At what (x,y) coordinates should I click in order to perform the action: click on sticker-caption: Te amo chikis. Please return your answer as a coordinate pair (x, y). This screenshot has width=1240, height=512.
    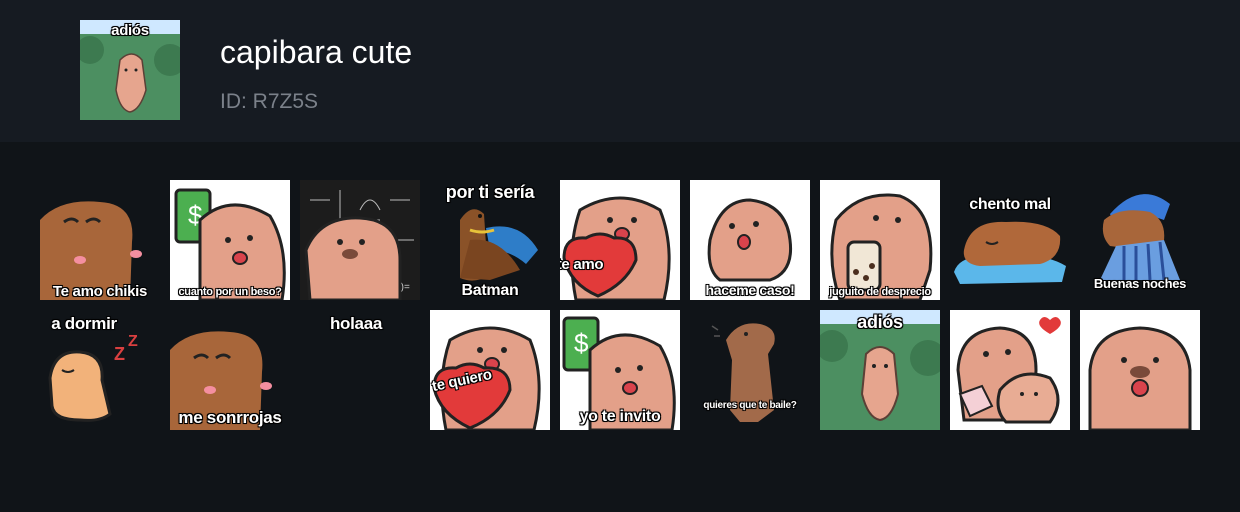
    Looking at the image, I should click on (100, 291).